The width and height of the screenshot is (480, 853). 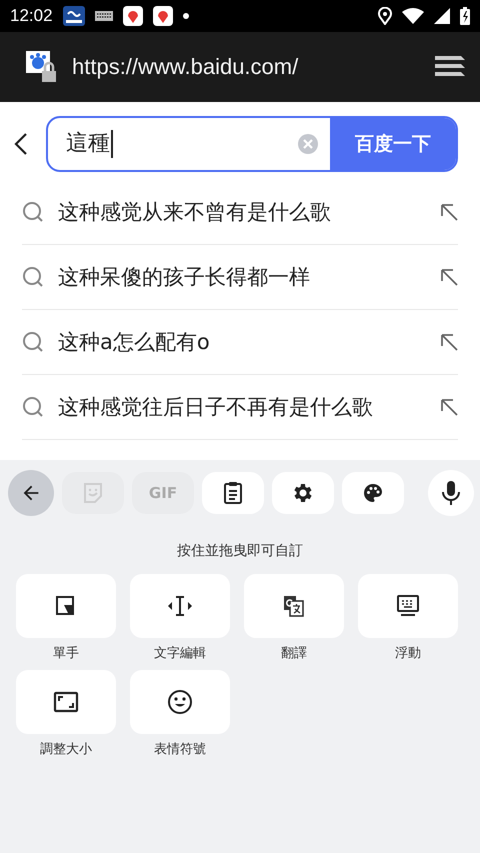 I want to click on resize-icon, so click(x=66, y=702).